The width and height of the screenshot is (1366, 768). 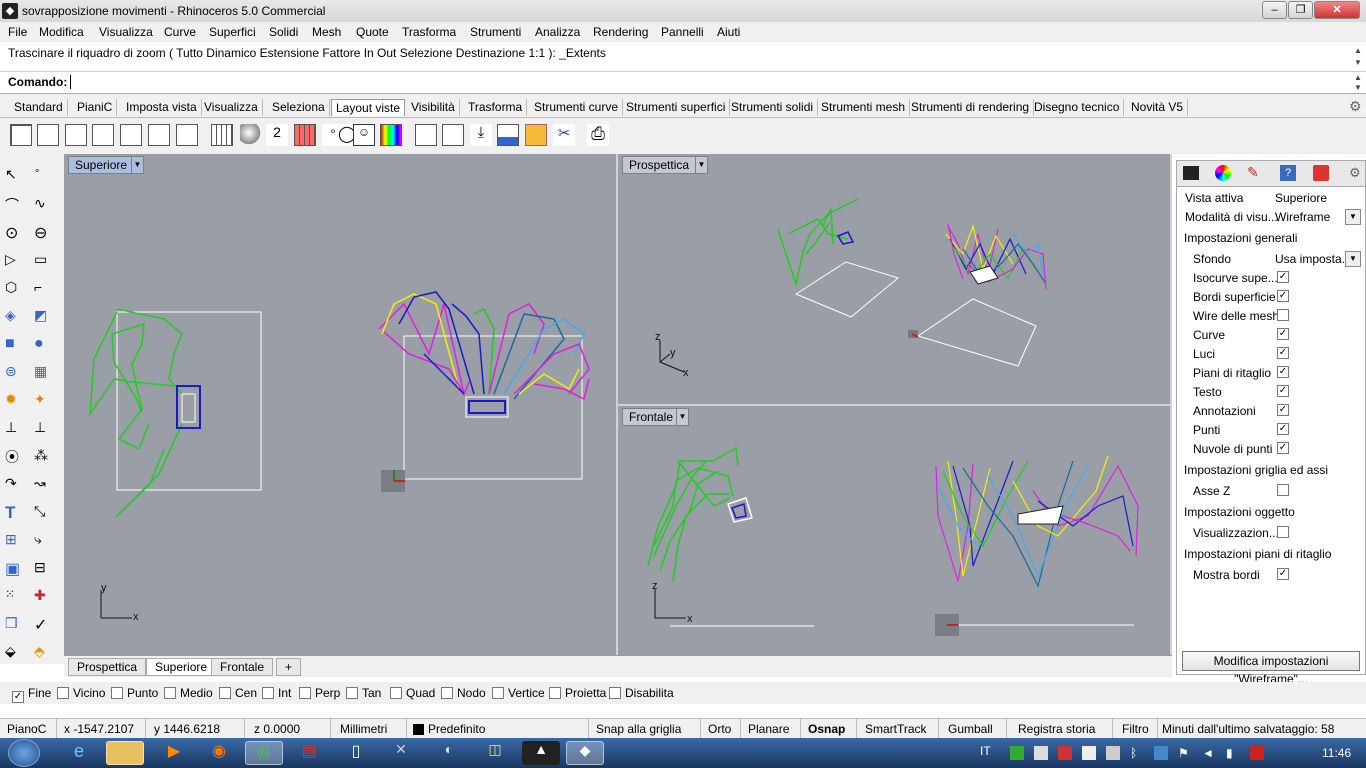 I want to click on smarttrack-button: SmartTrack, so click(x=896, y=729).